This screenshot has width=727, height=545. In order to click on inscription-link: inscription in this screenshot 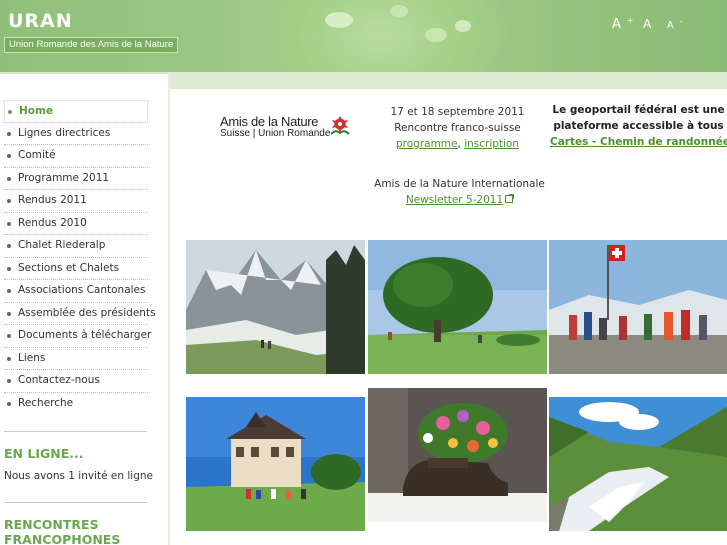, I will do `click(491, 144)`.